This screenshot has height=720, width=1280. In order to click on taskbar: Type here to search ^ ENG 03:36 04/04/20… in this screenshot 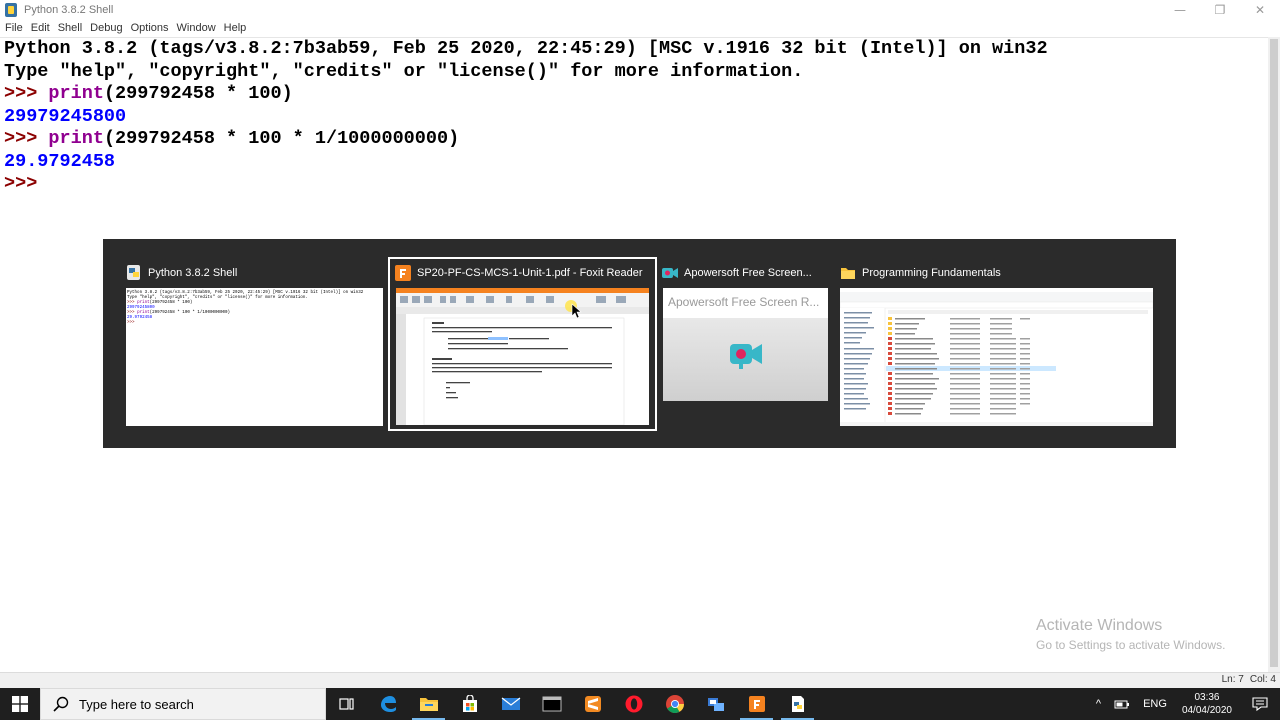, I will do `click(640, 704)`.